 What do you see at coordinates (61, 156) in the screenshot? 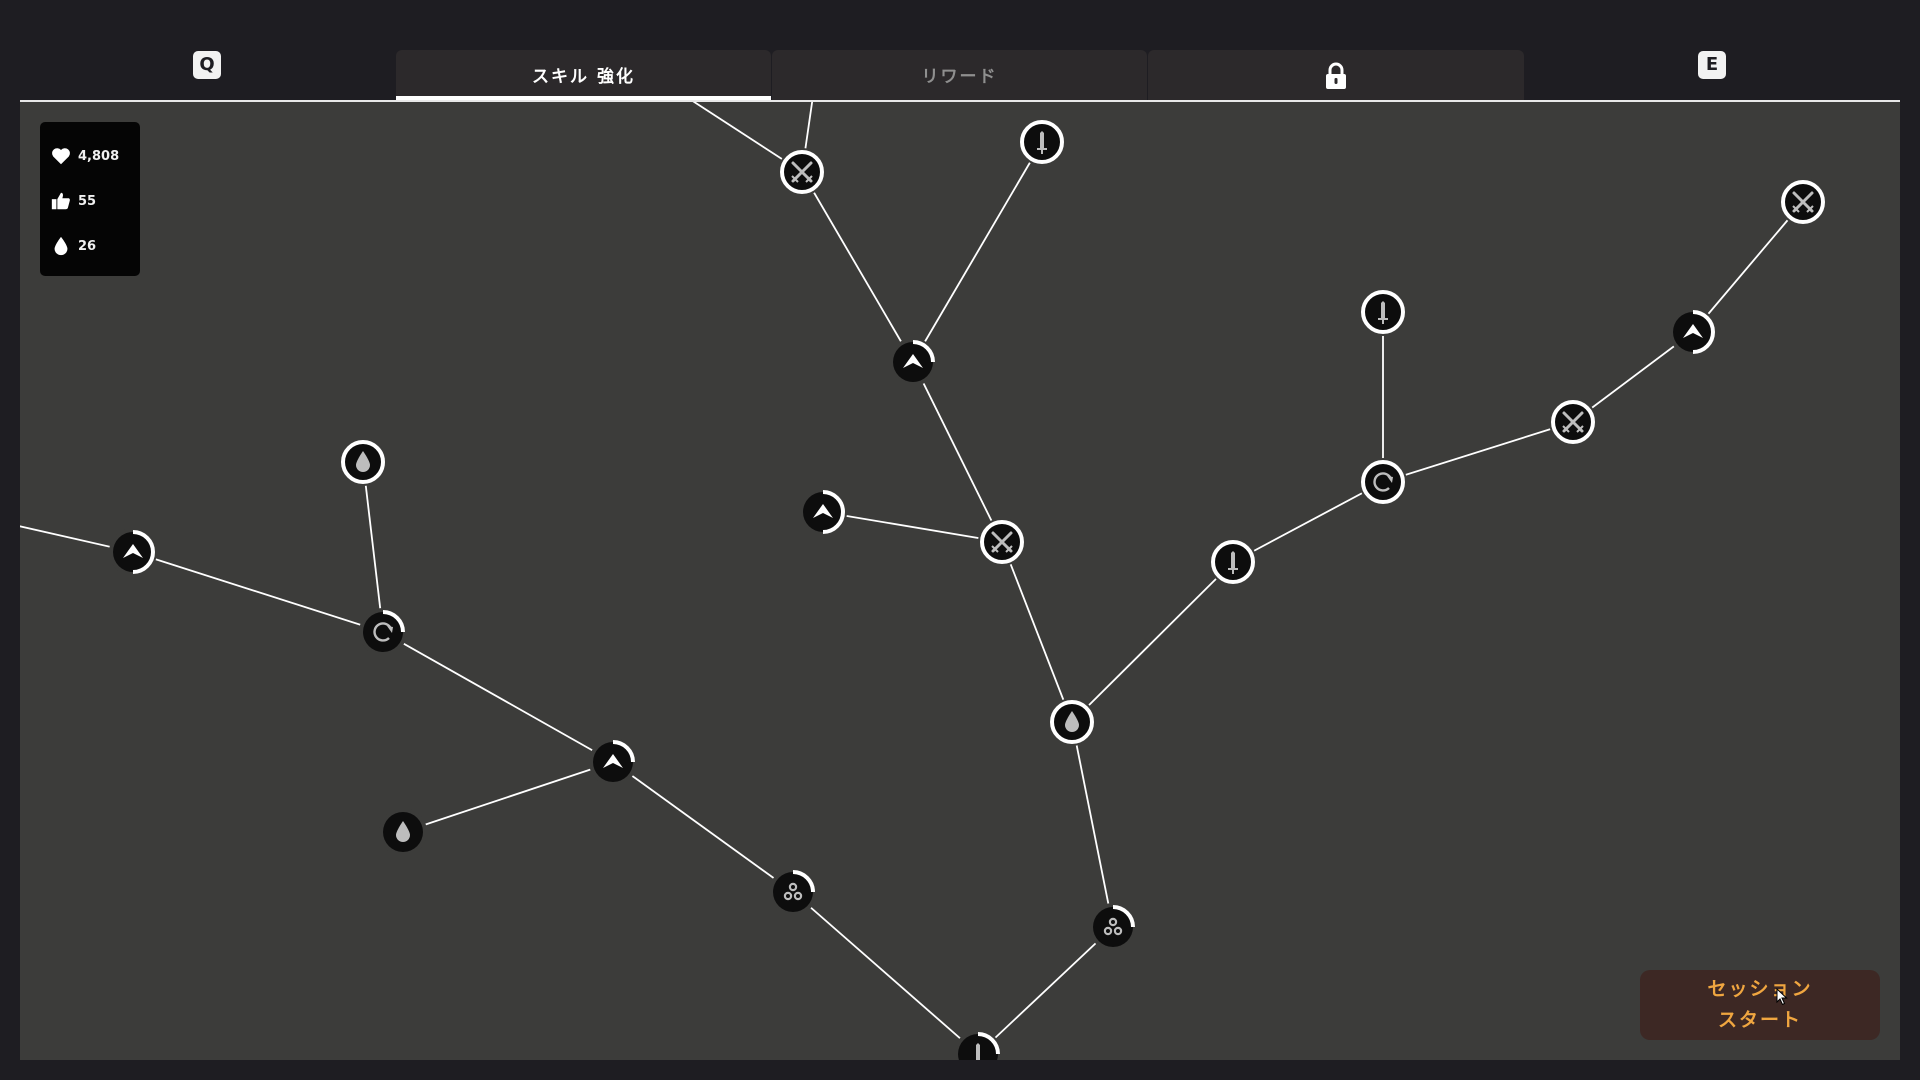
I see `heart-icon` at bounding box center [61, 156].